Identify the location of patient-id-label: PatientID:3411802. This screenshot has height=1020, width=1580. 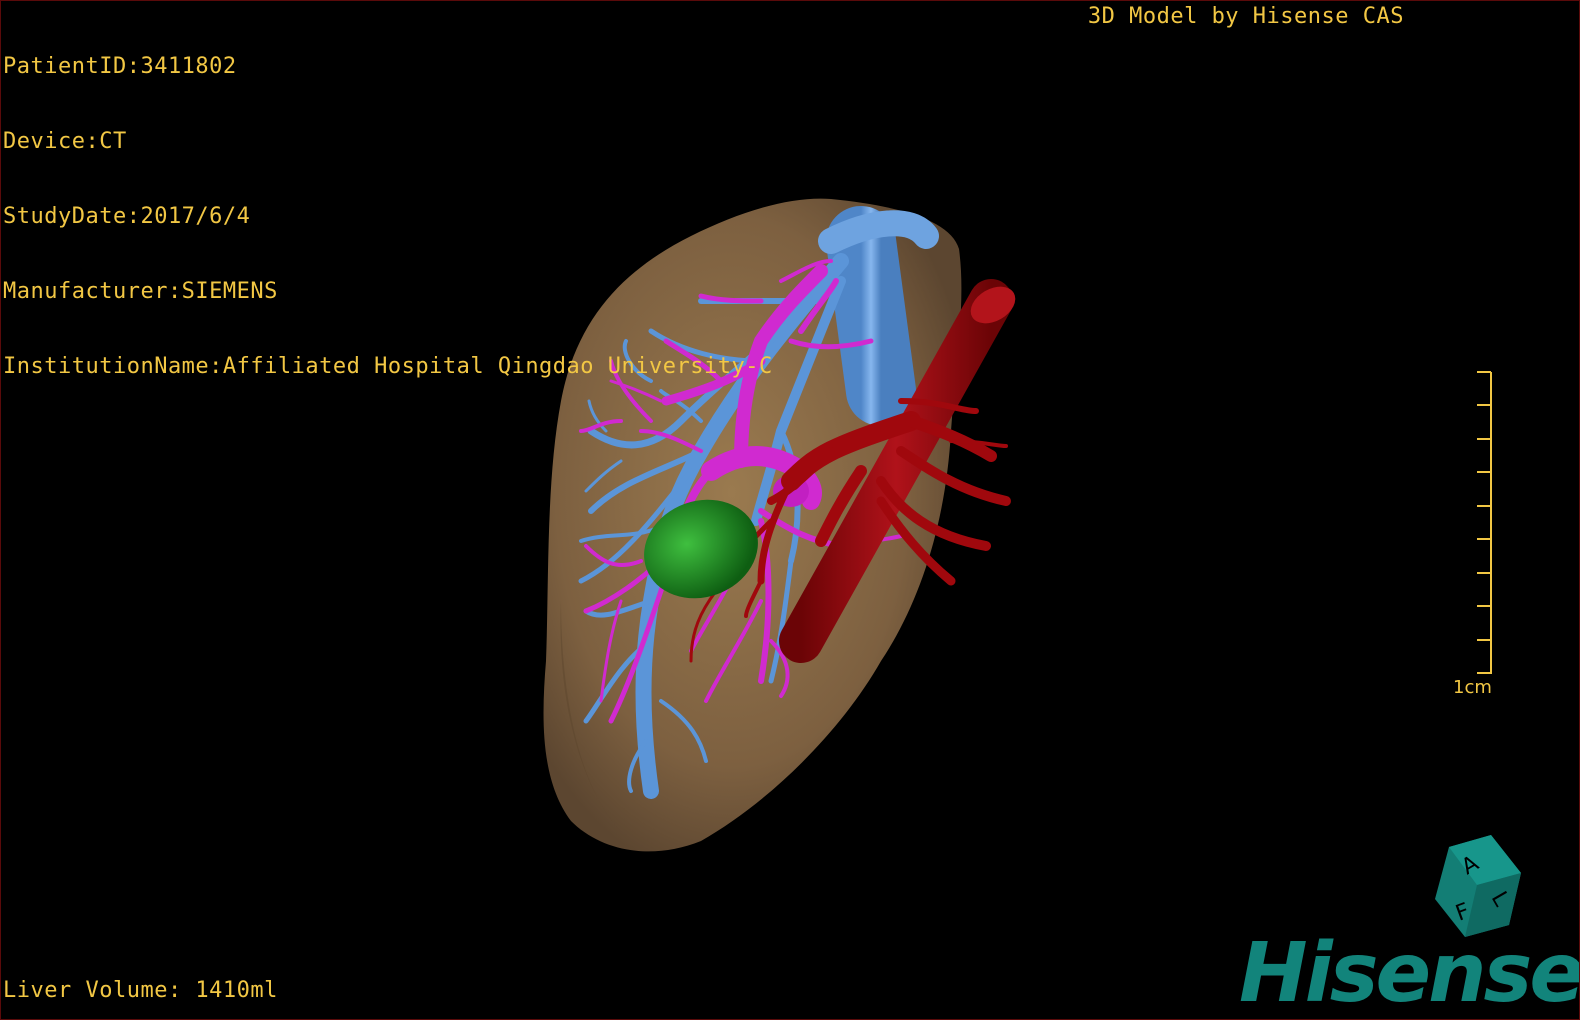
(120, 66).